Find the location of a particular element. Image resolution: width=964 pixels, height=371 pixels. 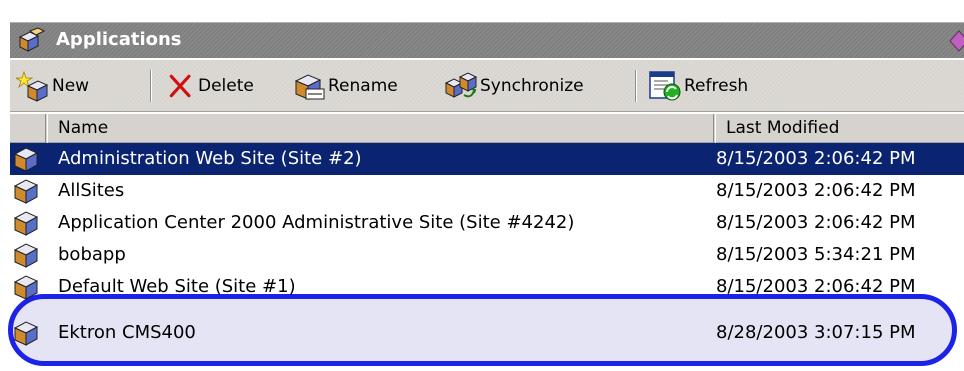

synchronize-icon is located at coordinates (461, 85).